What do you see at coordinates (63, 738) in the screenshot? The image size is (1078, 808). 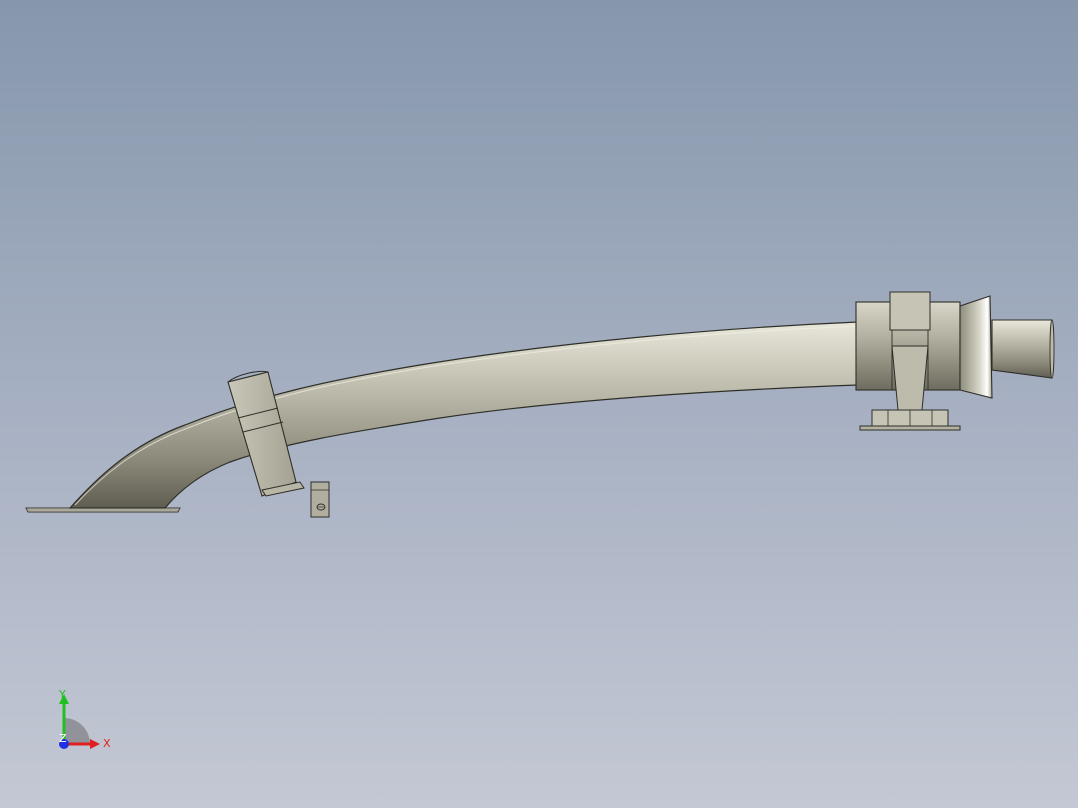 I see `z-axis-label: Z` at bounding box center [63, 738].